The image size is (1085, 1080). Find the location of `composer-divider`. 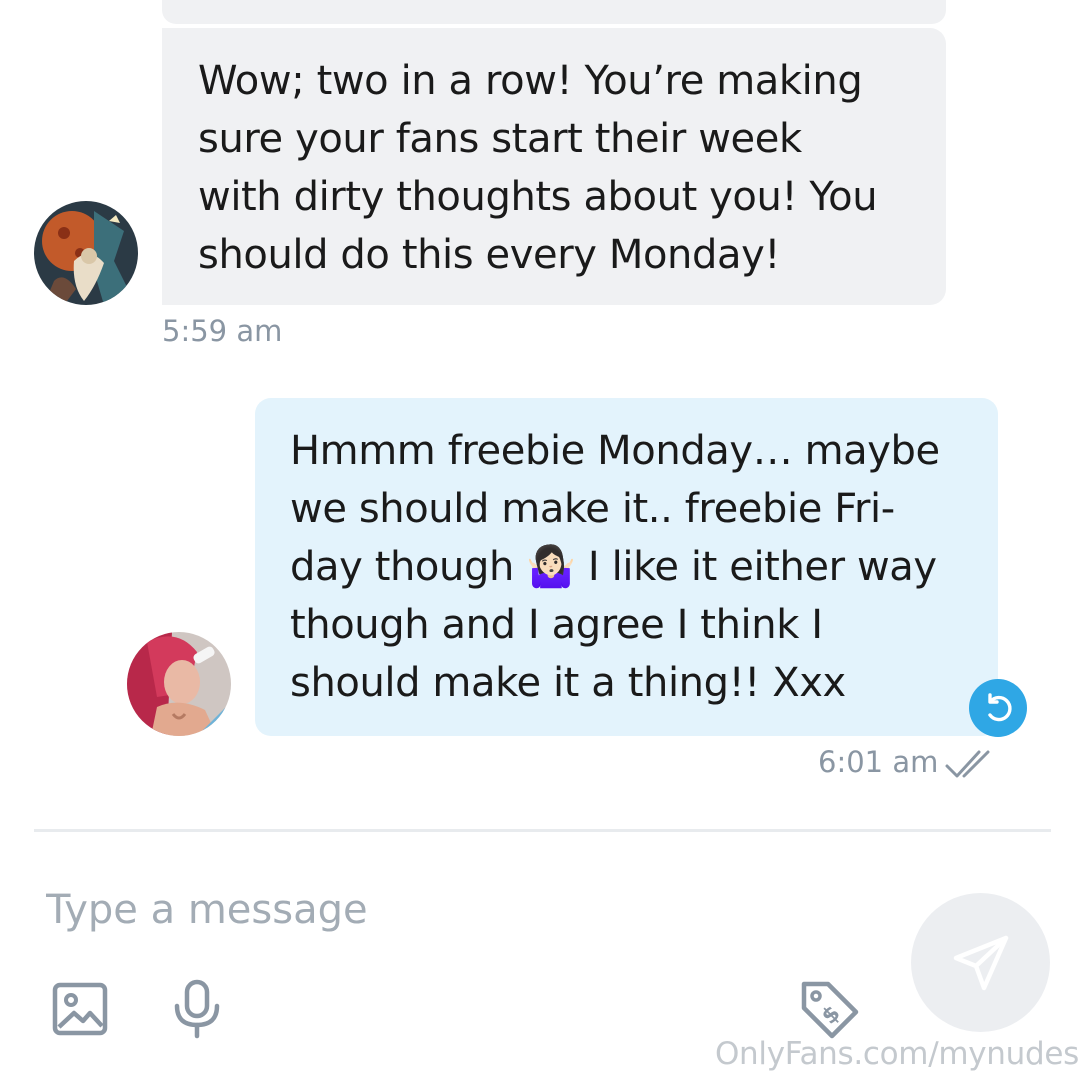

composer-divider is located at coordinates (542, 830).